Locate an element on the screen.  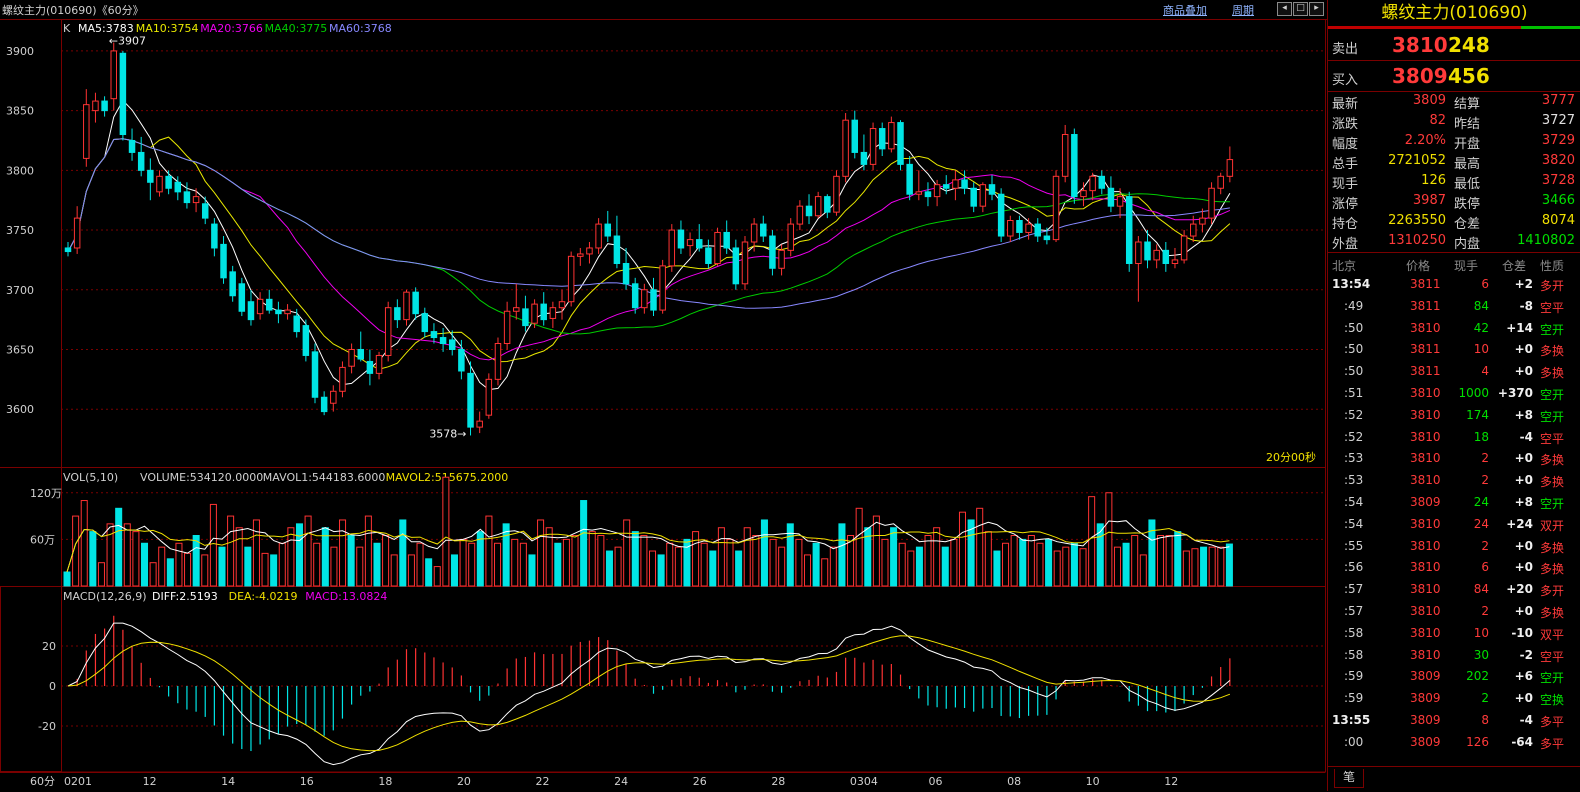
stat-跌停: 跌停 3466 is located at coordinates (1514, 202).